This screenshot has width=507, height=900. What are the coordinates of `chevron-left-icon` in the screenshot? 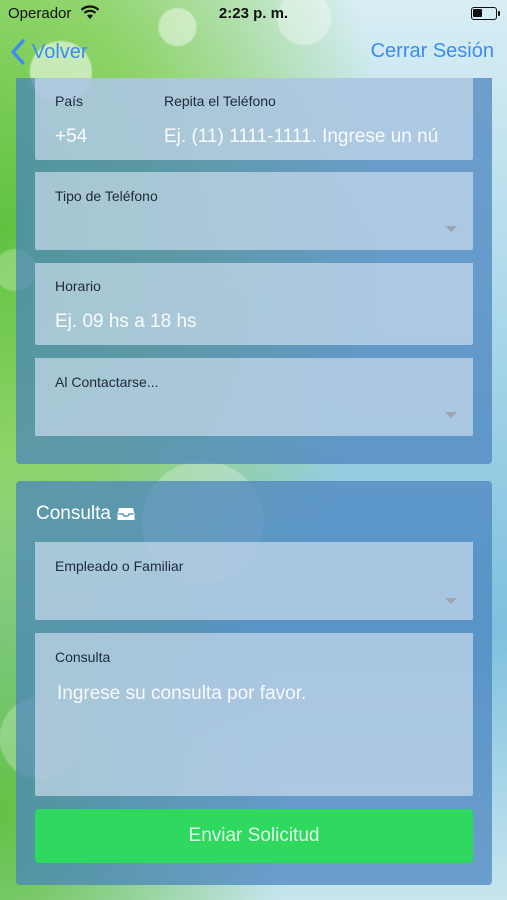 It's located at (18, 52).